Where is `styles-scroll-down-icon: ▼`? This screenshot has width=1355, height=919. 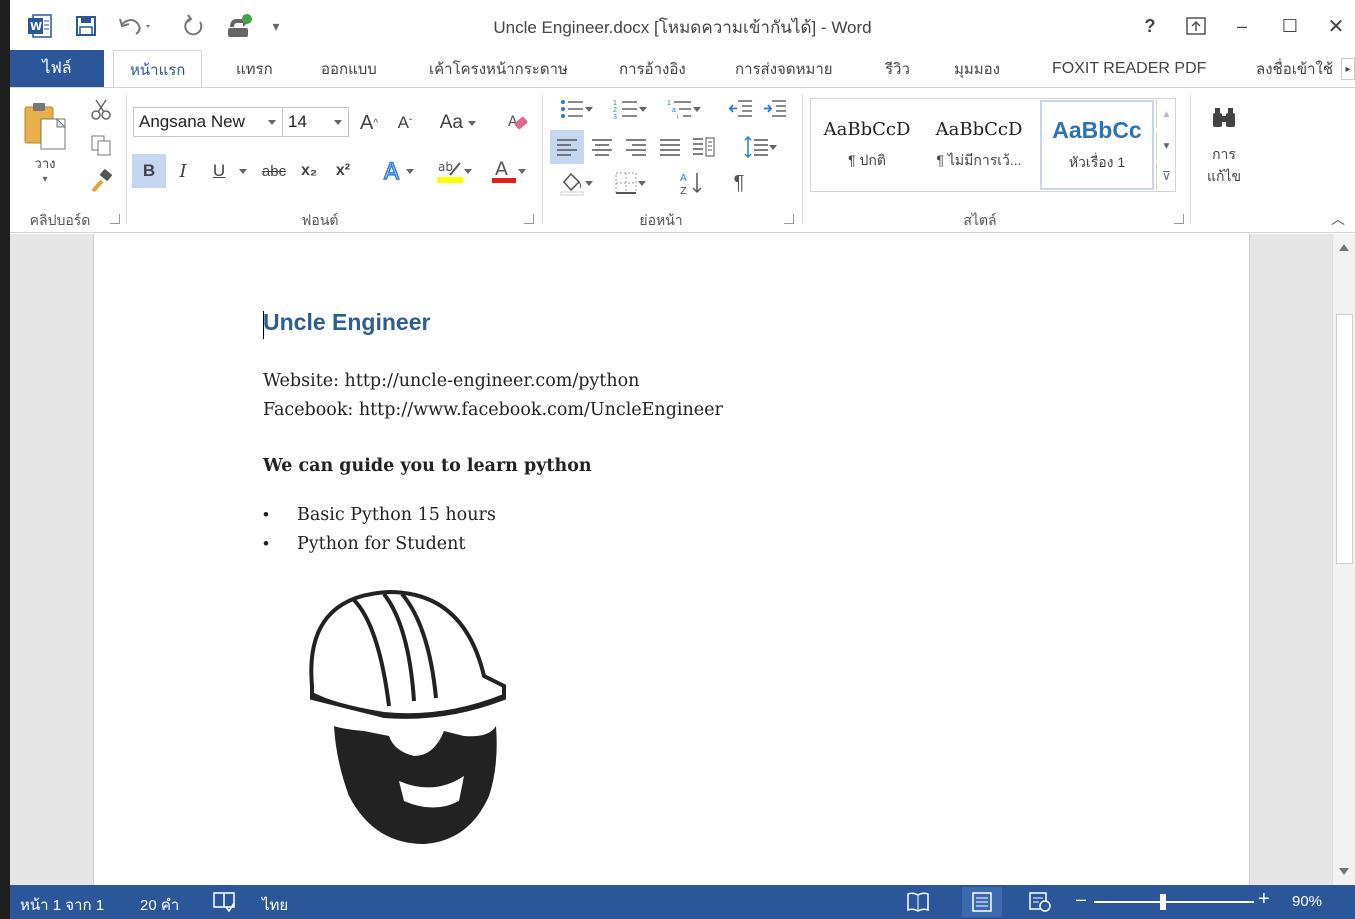 styles-scroll-down-icon: ▼ is located at coordinates (1166, 146).